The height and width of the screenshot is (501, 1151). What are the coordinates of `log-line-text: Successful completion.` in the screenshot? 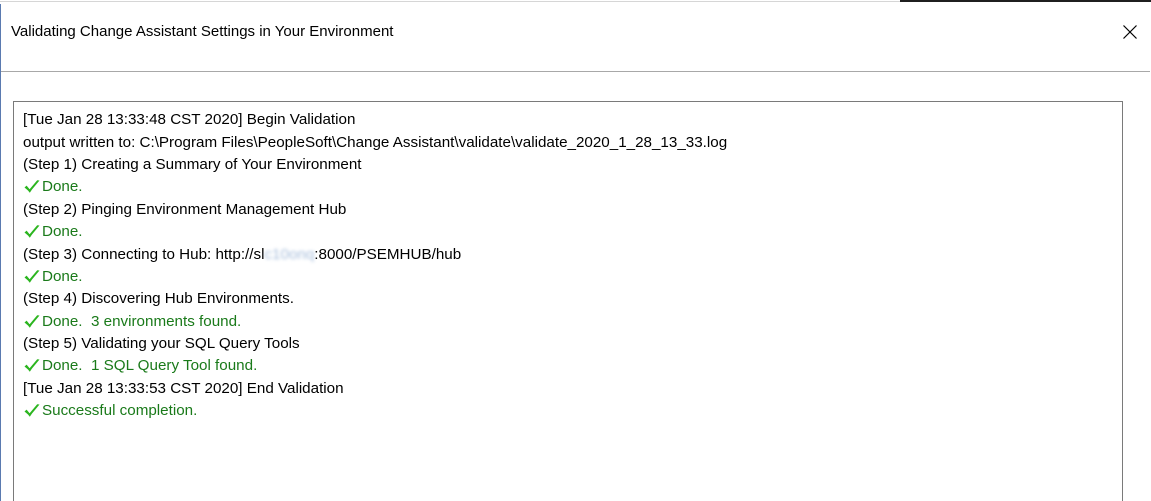 It's located at (120, 411).